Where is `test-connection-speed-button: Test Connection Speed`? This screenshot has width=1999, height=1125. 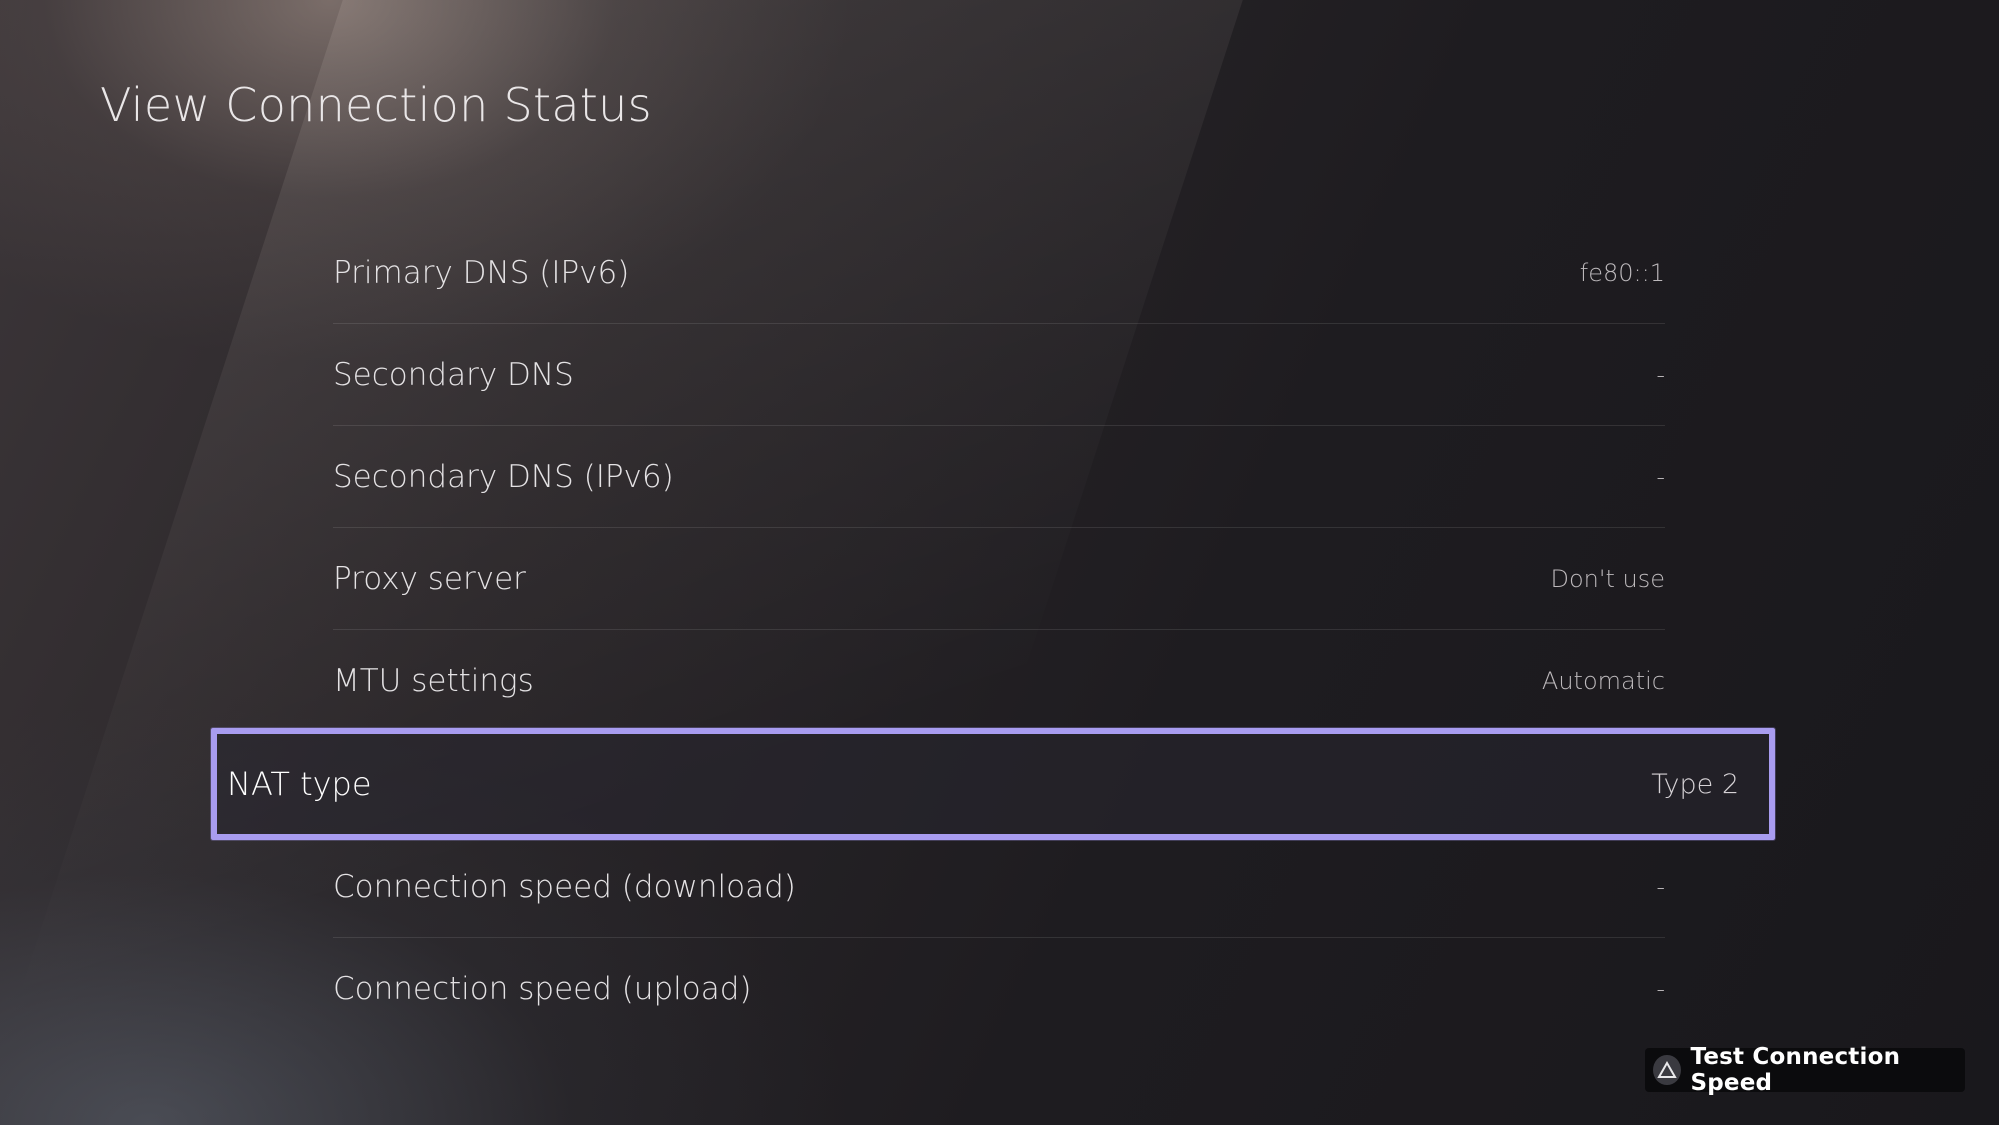 test-connection-speed-button: Test Connection Speed is located at coordinates (1805, 1070).